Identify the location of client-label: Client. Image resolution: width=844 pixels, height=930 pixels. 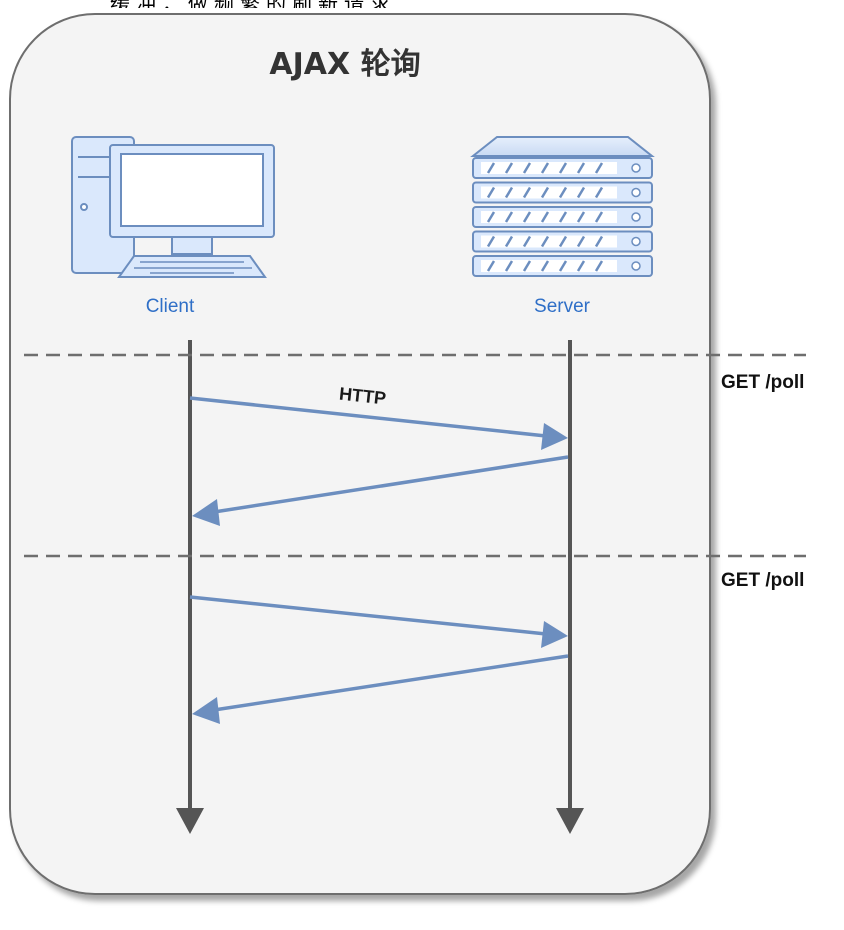
(170, 306).